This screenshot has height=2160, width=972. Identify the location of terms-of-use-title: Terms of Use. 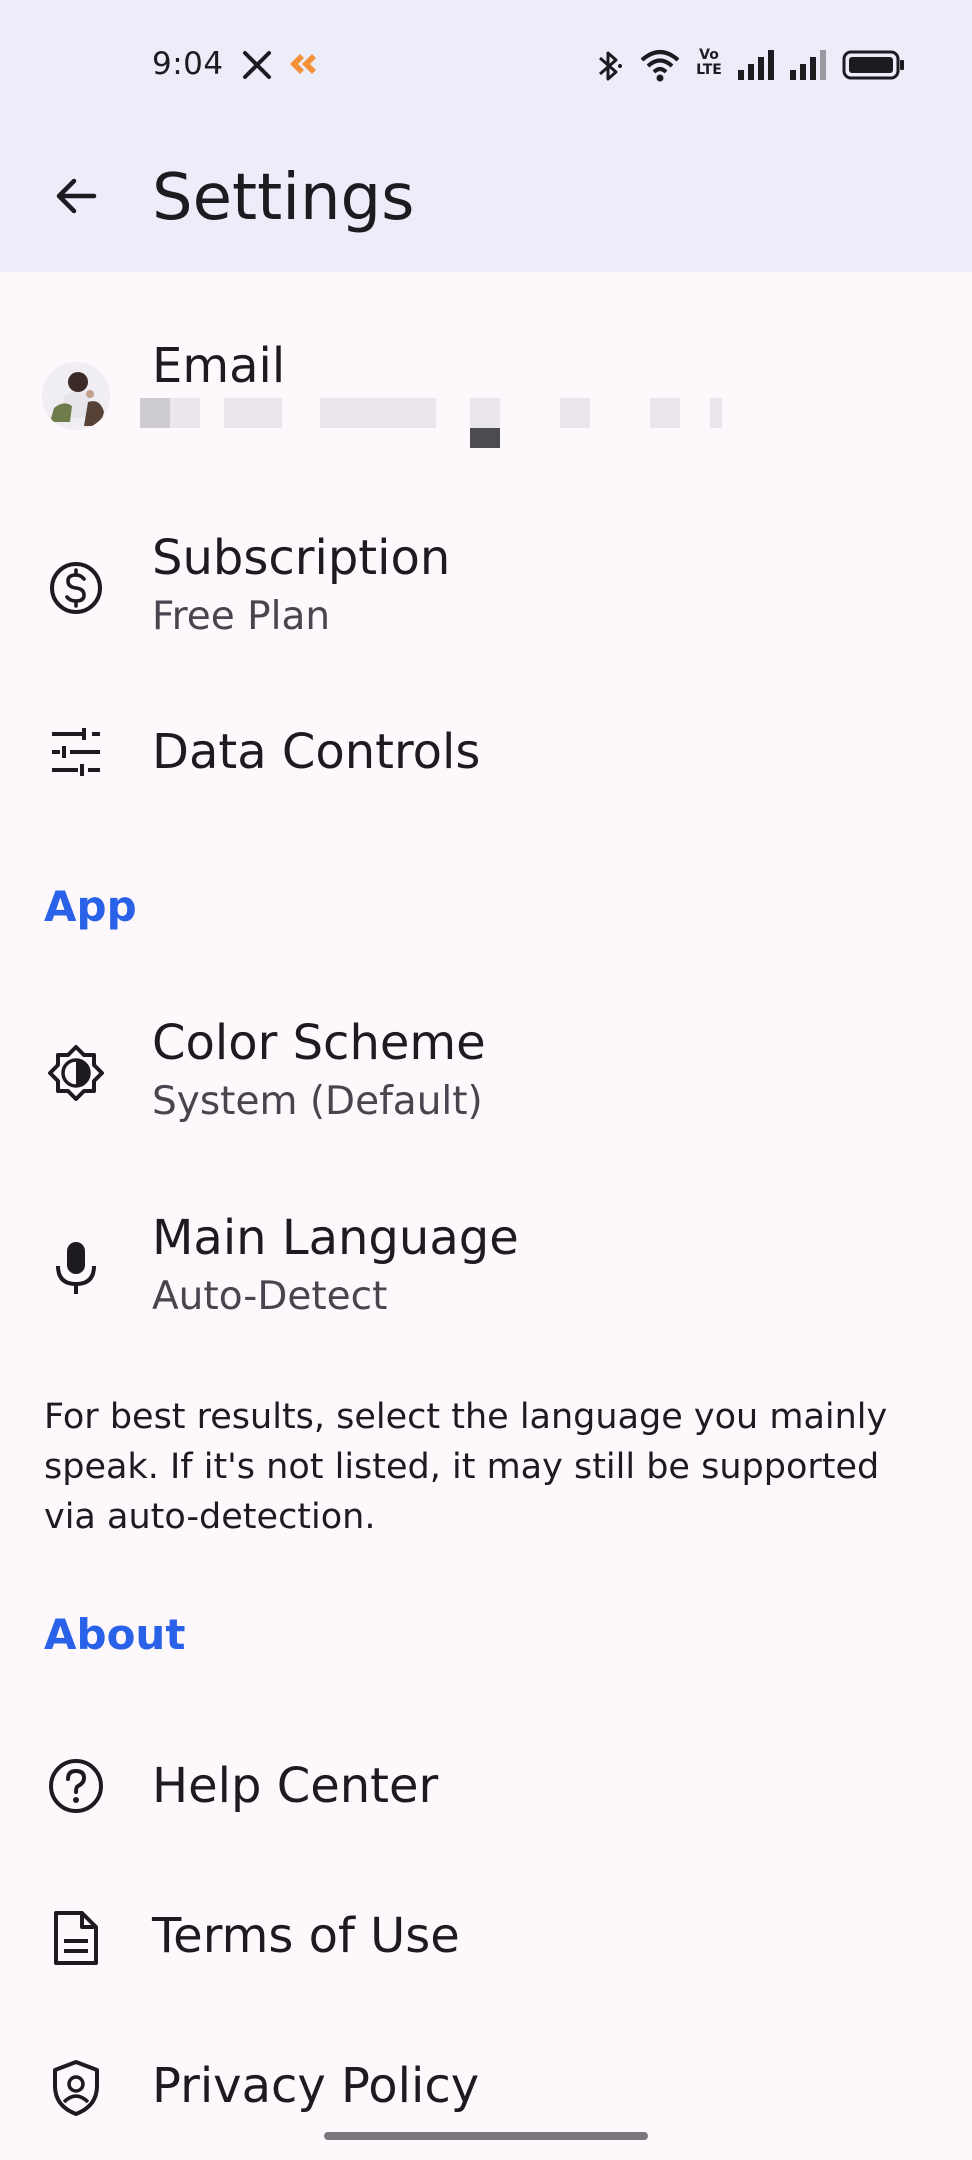
(306, 1936).